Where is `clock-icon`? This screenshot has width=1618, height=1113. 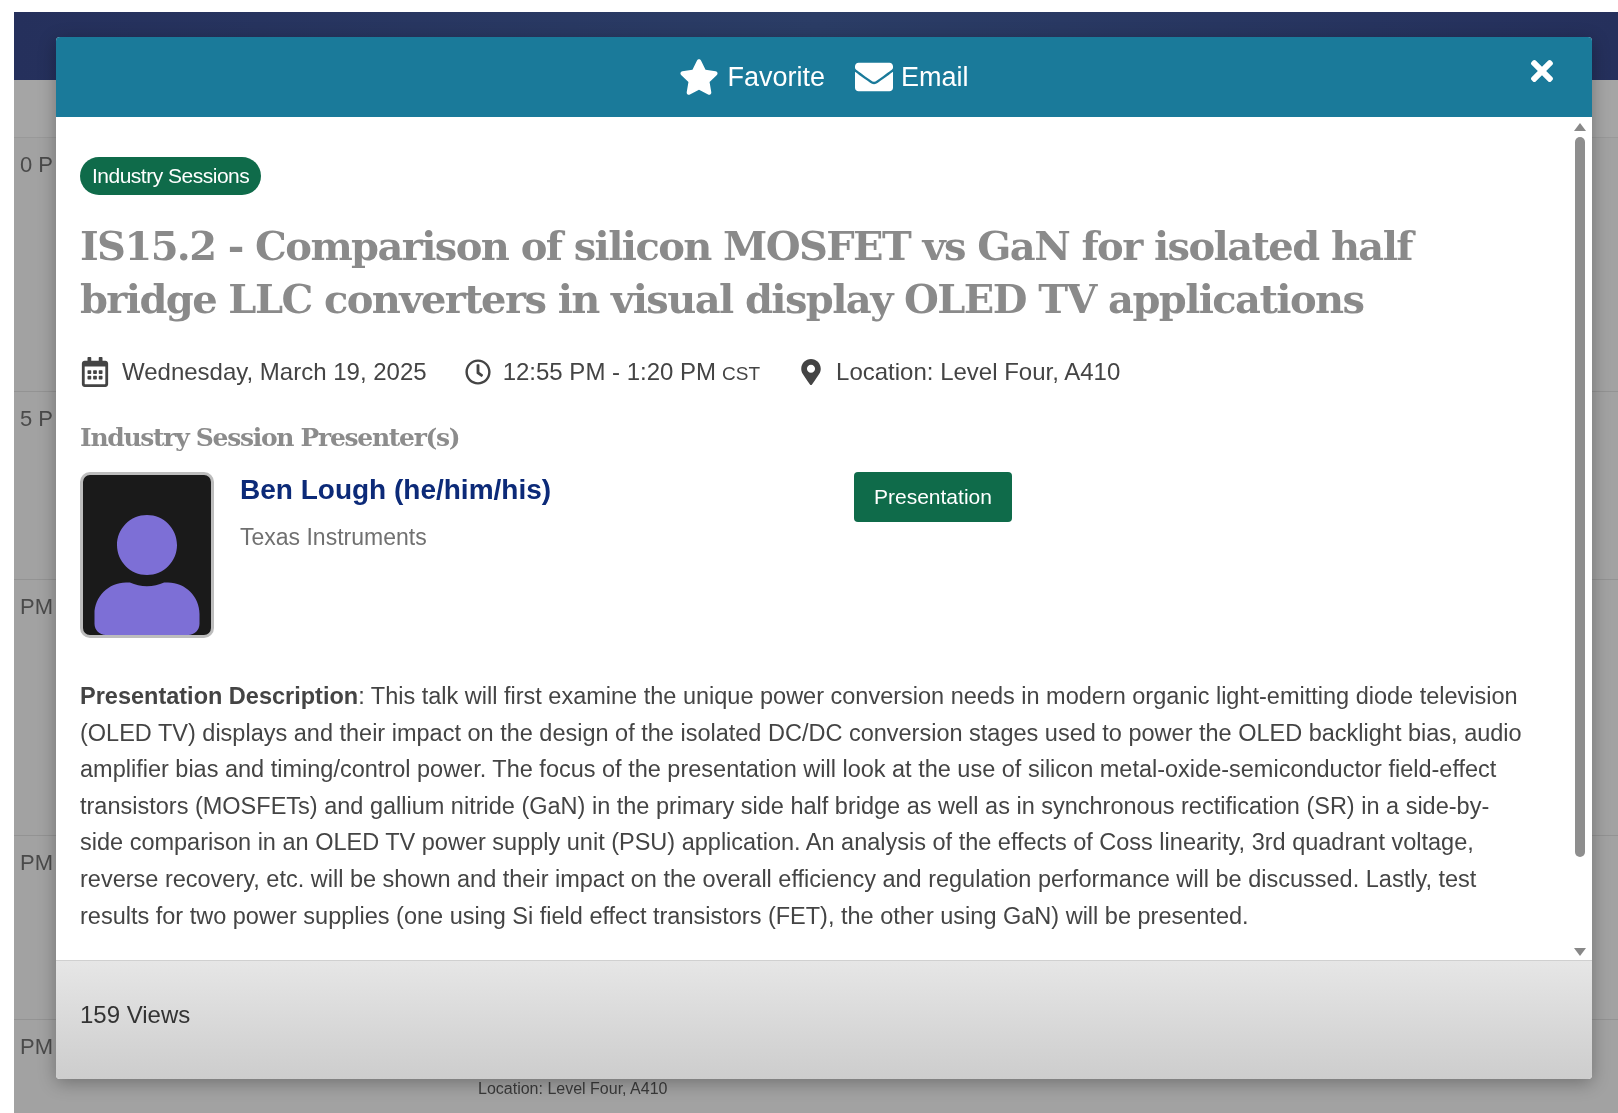 clock-icon is located at coordinates (477, 372).